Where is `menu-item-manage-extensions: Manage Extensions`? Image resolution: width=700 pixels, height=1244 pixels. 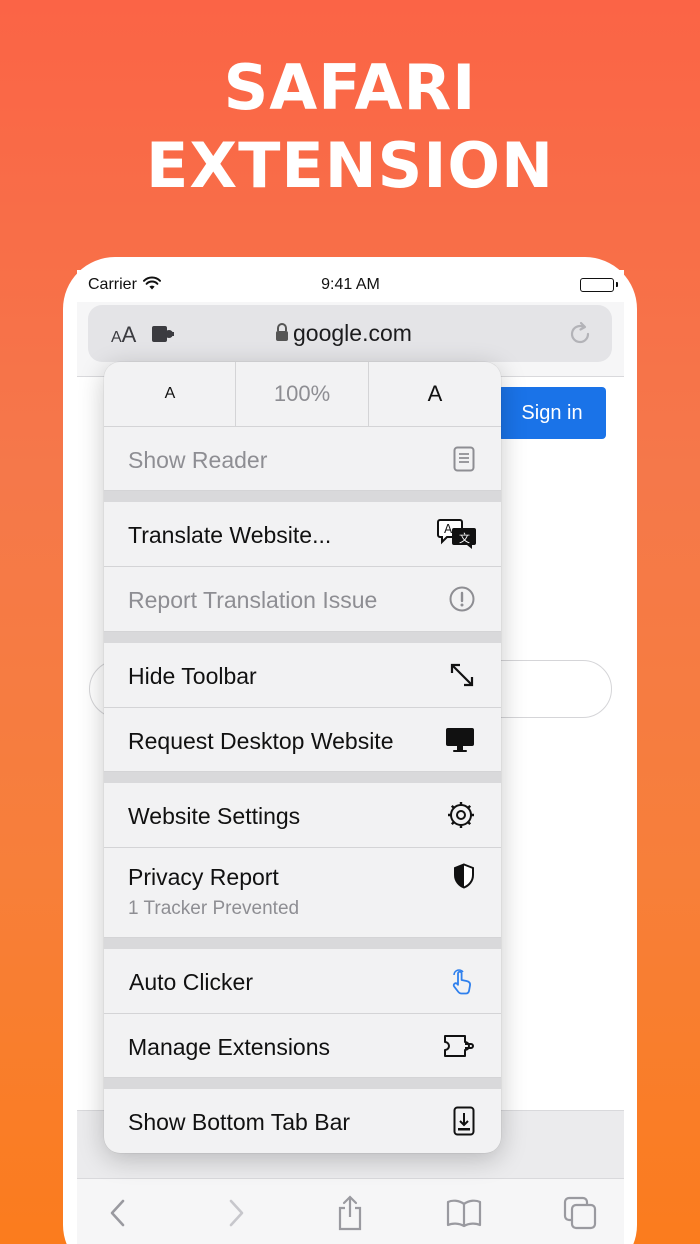
menu-item-manage-extensions: Manage Extensions is located at coordinates (302, 1046).